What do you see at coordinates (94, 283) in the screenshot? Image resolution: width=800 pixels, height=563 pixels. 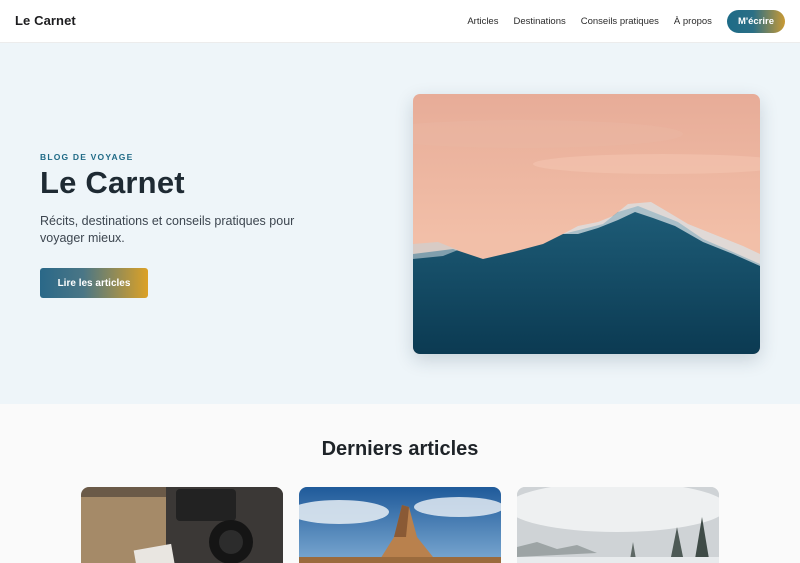 I see `read-articles-button: Lire les articles` at bounding box center [94, 283].